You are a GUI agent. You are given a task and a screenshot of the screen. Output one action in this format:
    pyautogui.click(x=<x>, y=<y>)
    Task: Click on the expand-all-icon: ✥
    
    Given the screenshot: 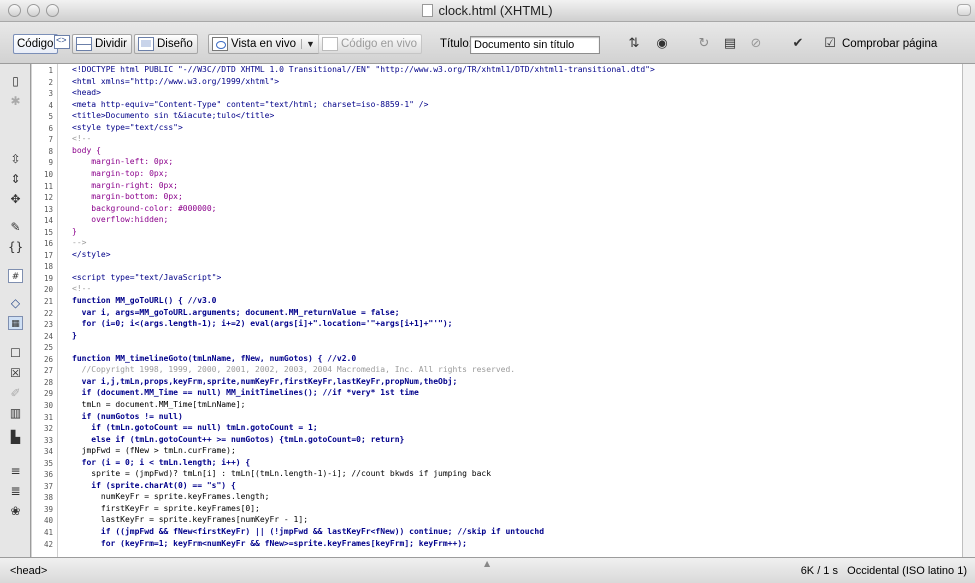 What is the action you would take?
    pyautogui.click(x=15, y=199)
    